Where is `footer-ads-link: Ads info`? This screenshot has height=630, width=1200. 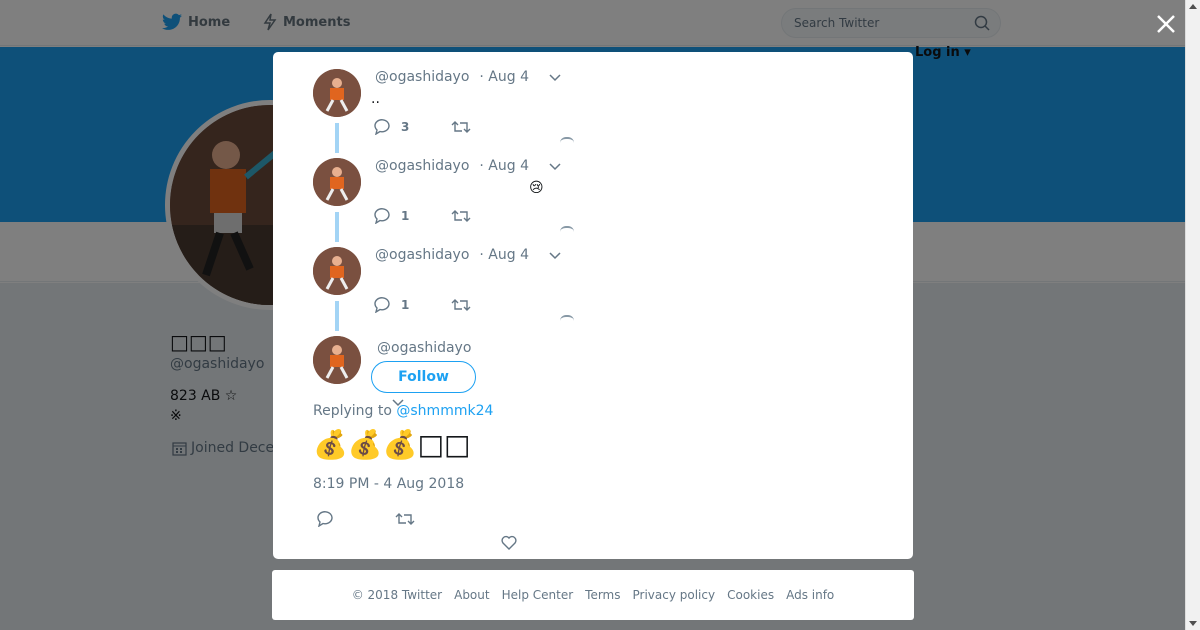
footer-ads-link: Ads info is located at coordinates (810, 595).